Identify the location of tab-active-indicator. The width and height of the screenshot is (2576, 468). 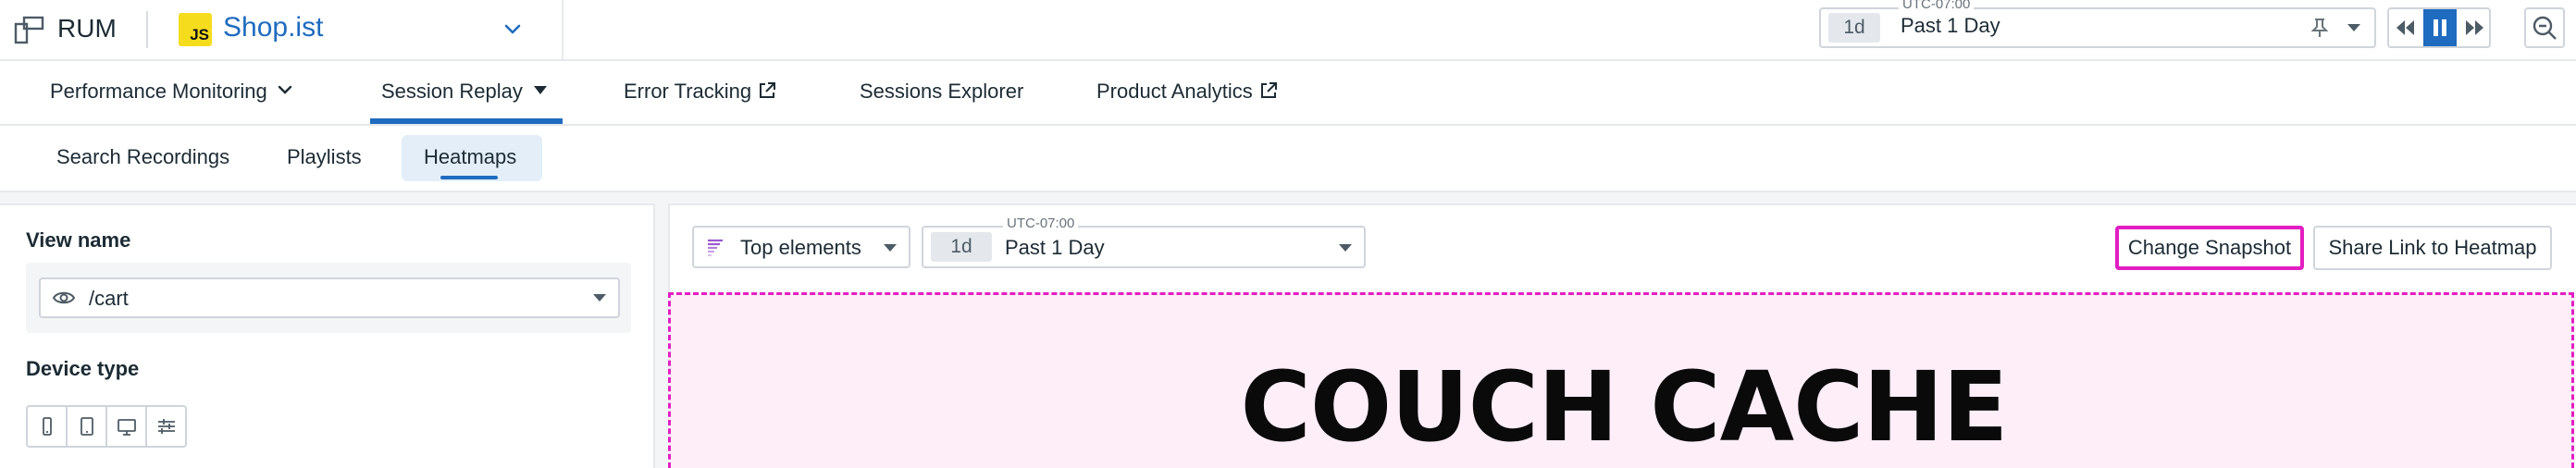
(469, 177).